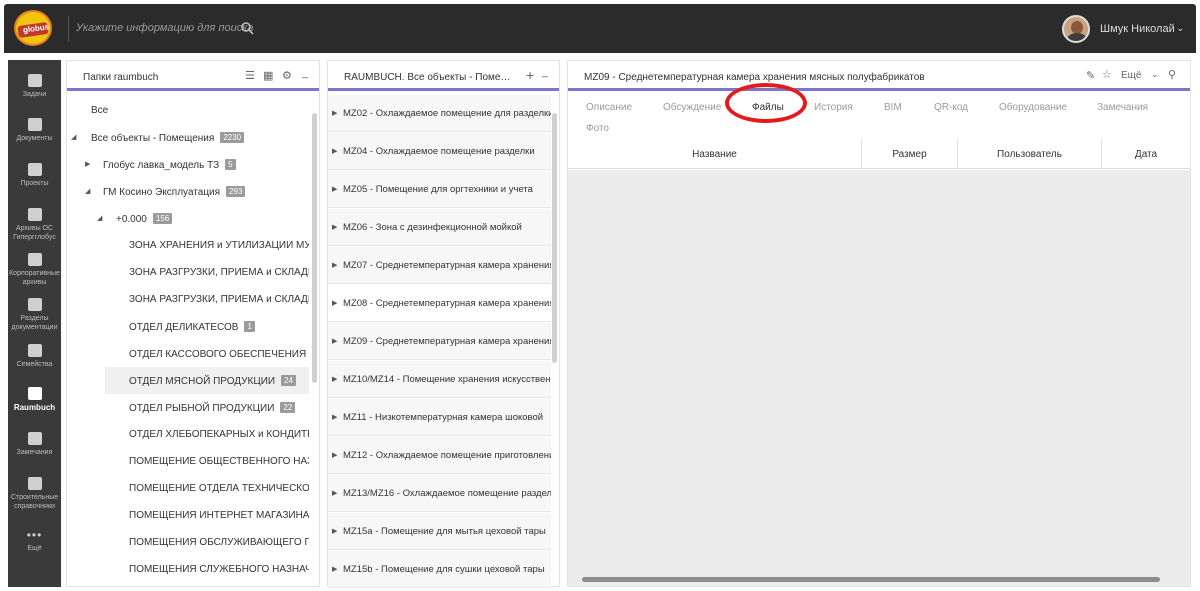 This screenshot has height=591, width=1200. What do you see at coordinates (833, 107) in the screenshot?
I see `tab-history: История` at bounding box center [833, 107].